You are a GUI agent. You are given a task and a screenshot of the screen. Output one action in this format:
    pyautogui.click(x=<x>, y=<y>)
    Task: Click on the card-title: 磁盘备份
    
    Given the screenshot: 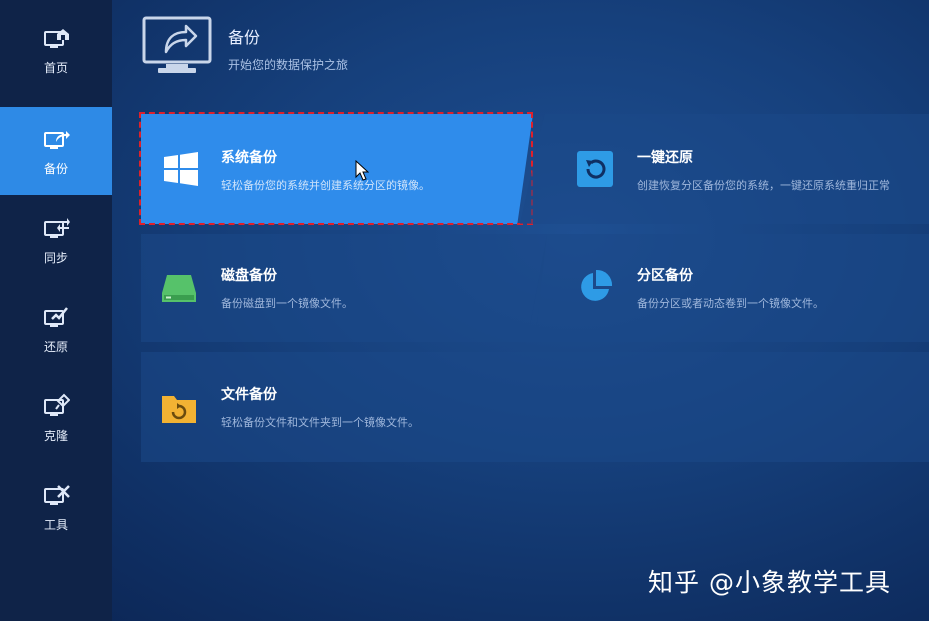 What is the action you would take?
    pyautogui.click(x=249, y=276)
    